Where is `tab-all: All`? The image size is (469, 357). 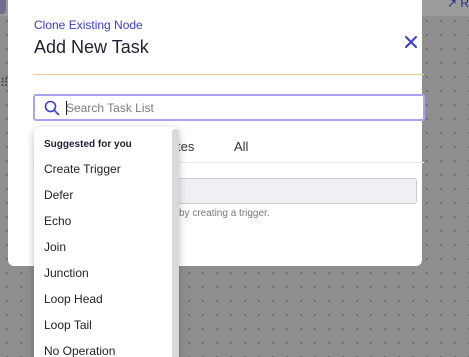 tab-all: All is located at coordinates (241, 146).